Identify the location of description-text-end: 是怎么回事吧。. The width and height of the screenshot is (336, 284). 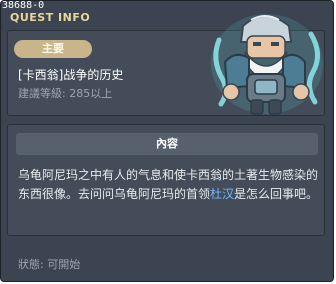
(276, 194).